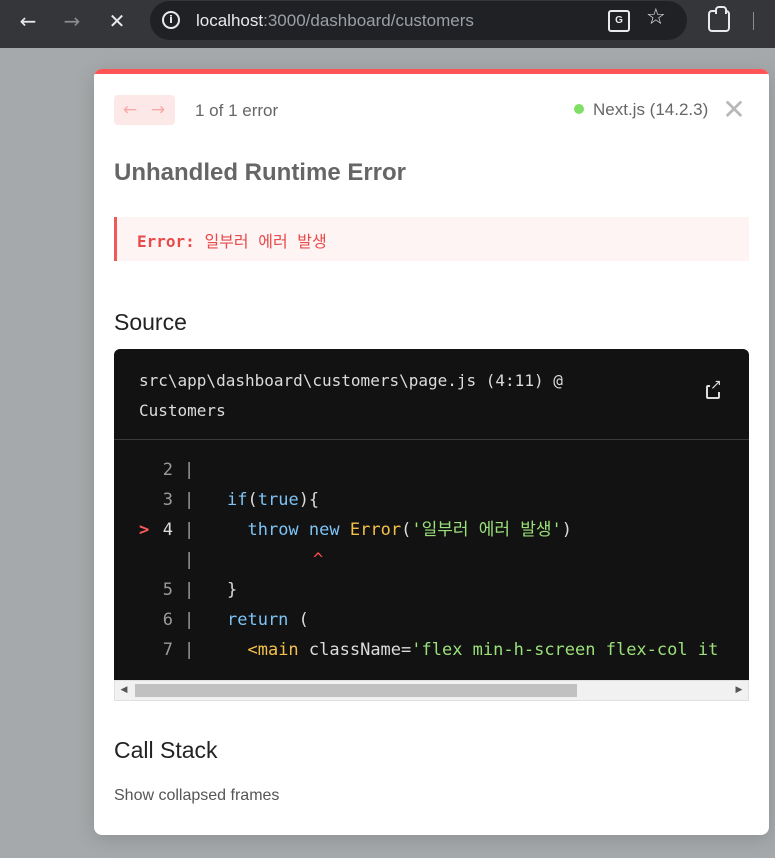  Describe the element at coordinates (431, 239) in the screenshot. I see `error-message-box: Error: 일부러 에러 발생` at that location.